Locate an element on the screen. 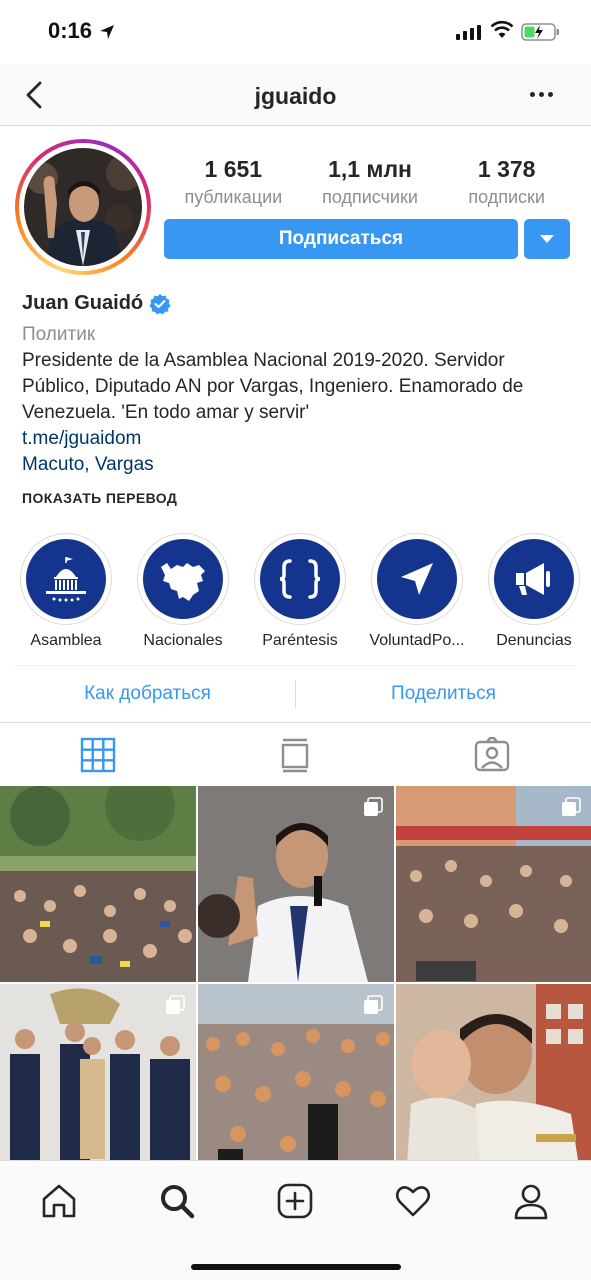 Image resolution: width=591 pixels, height=1280 pixels. location-arrow-icon is located at coordinates (107, 32).